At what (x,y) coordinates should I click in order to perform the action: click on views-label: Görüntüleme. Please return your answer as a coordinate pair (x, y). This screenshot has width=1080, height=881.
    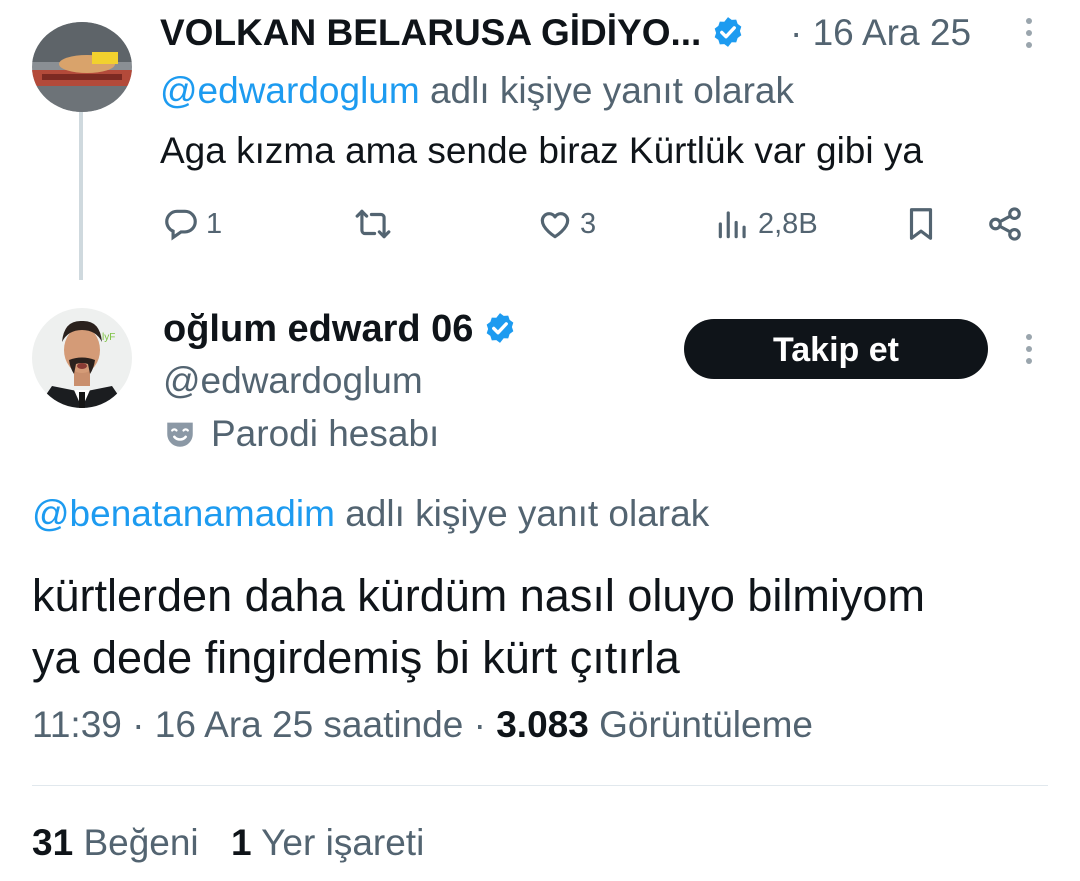
    Looking at the image, I should click on (706, 724).